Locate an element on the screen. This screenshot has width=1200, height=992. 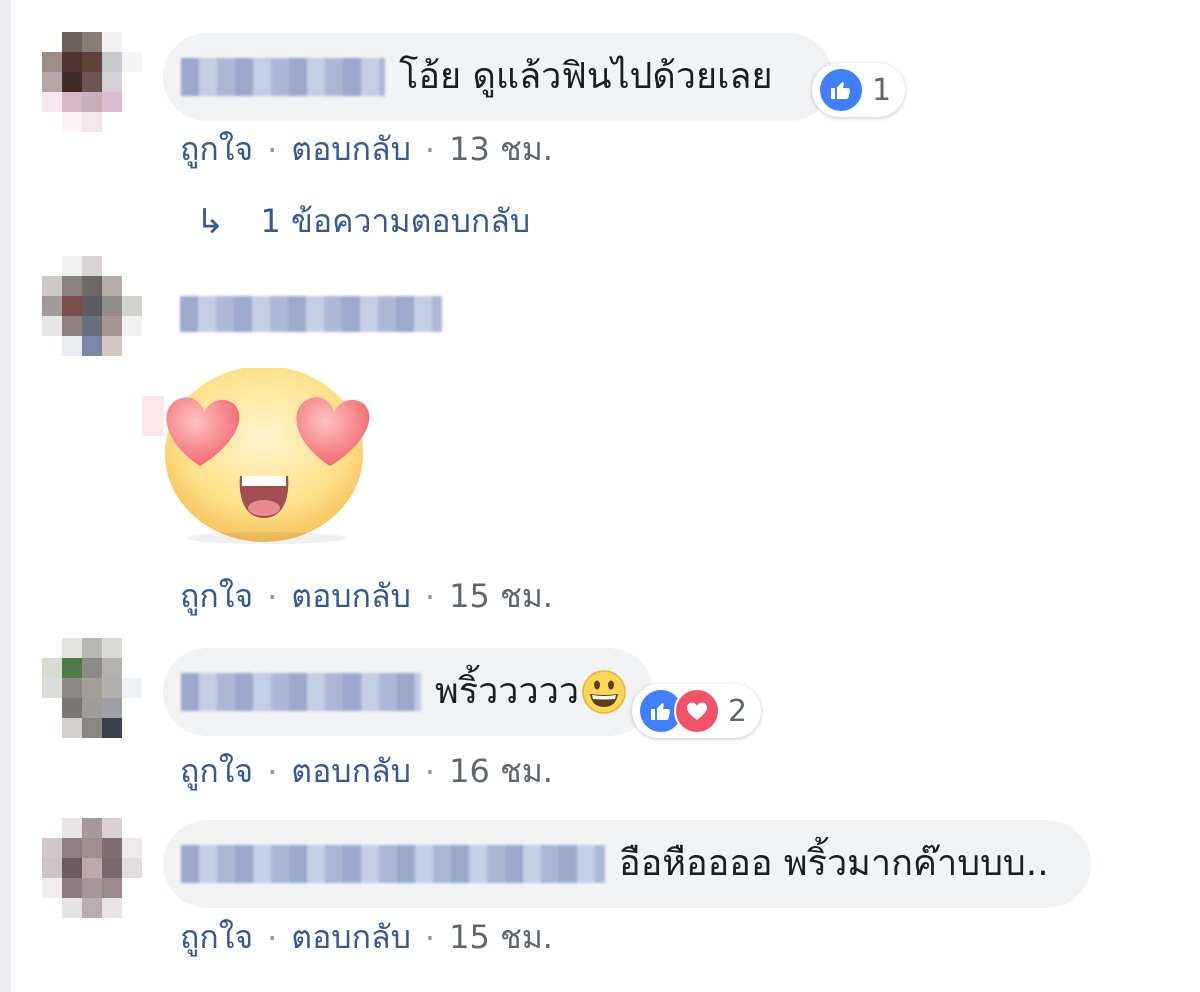
reaction-summary: 2 is located at coordinates (697, 711).